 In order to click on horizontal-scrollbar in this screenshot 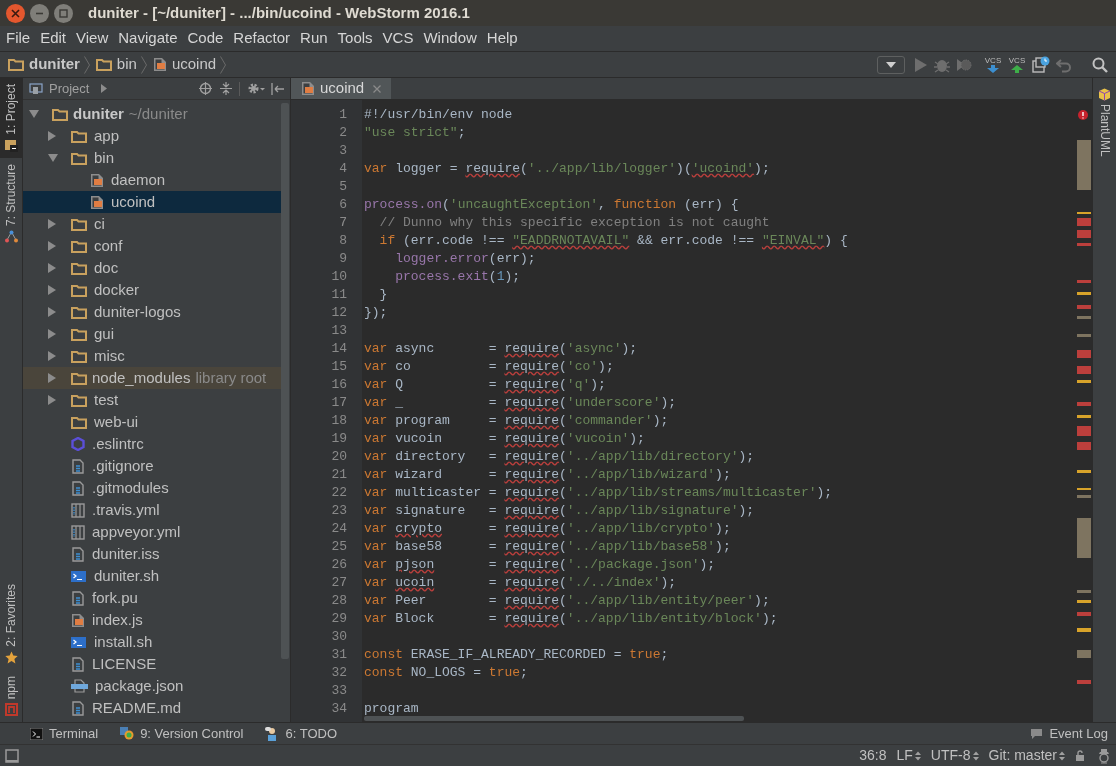, I will do `click(554, 718)`.